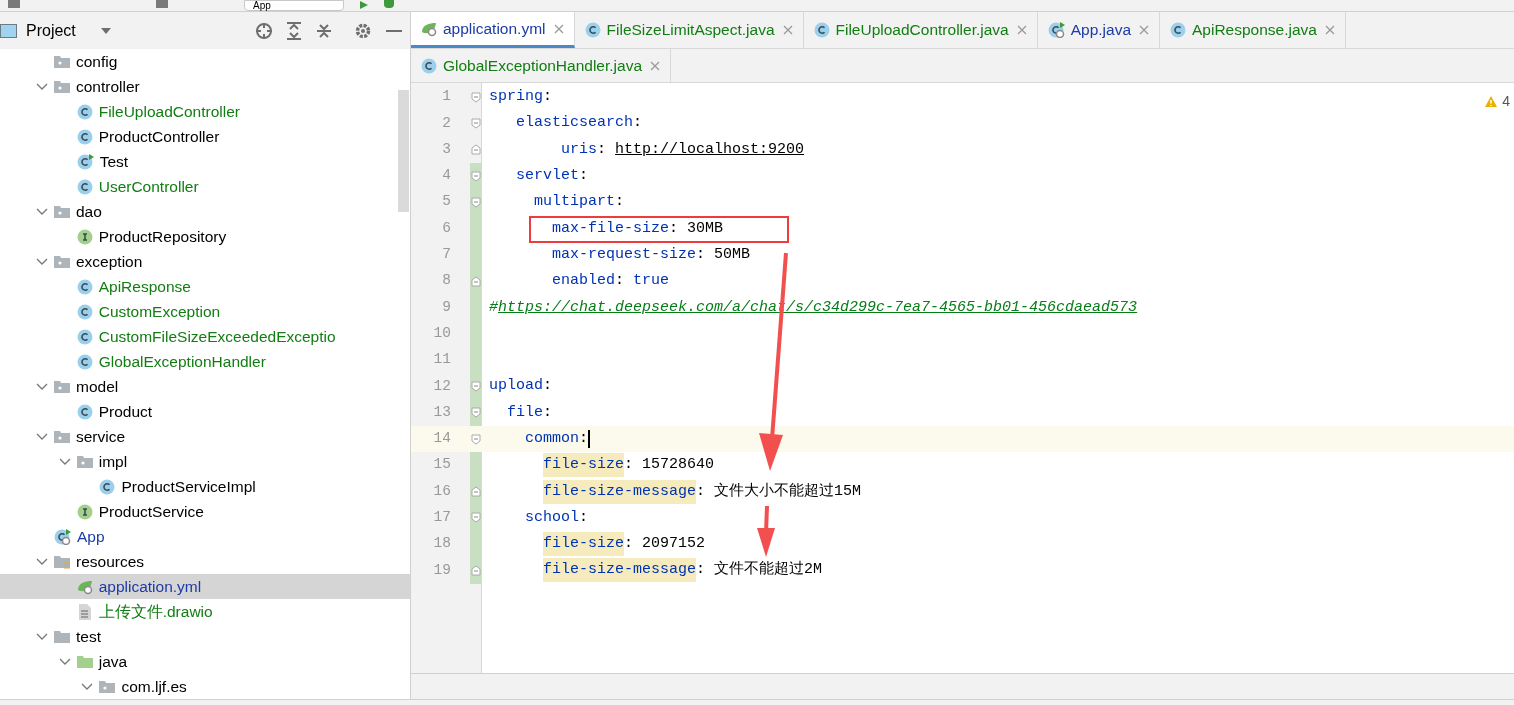  Describe the element at coordinates (205, 136) in the screenshot. I see `tree-item: ProductController` at that location.